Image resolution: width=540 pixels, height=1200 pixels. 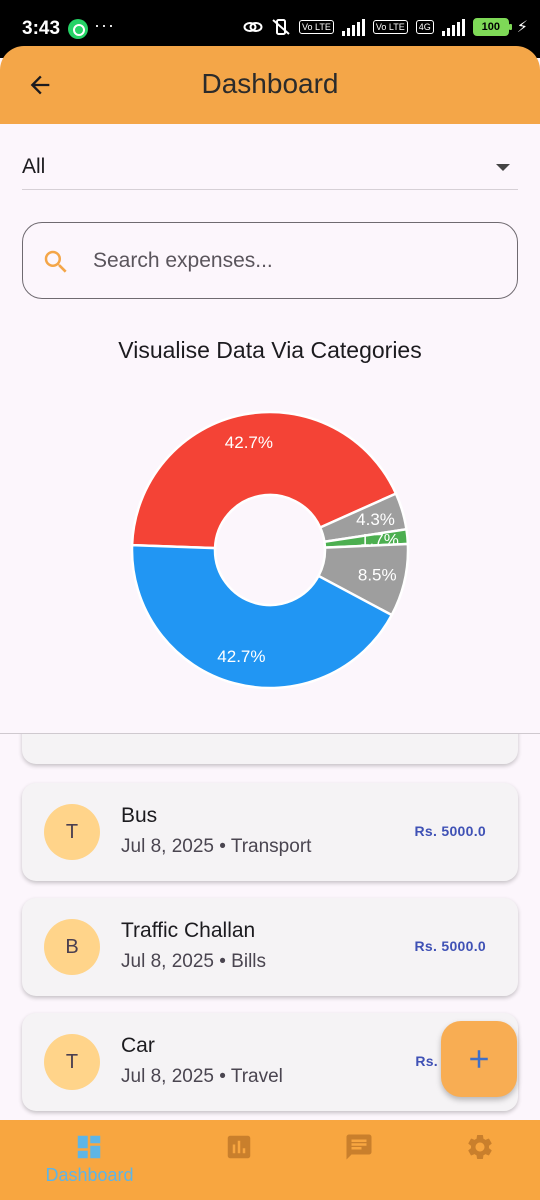 What do you see at coordinates (216, 846) in the screenshot?
I see `expense-subtitle: Jul 8, 2025 • Transport` at bounding box center [216, 846].